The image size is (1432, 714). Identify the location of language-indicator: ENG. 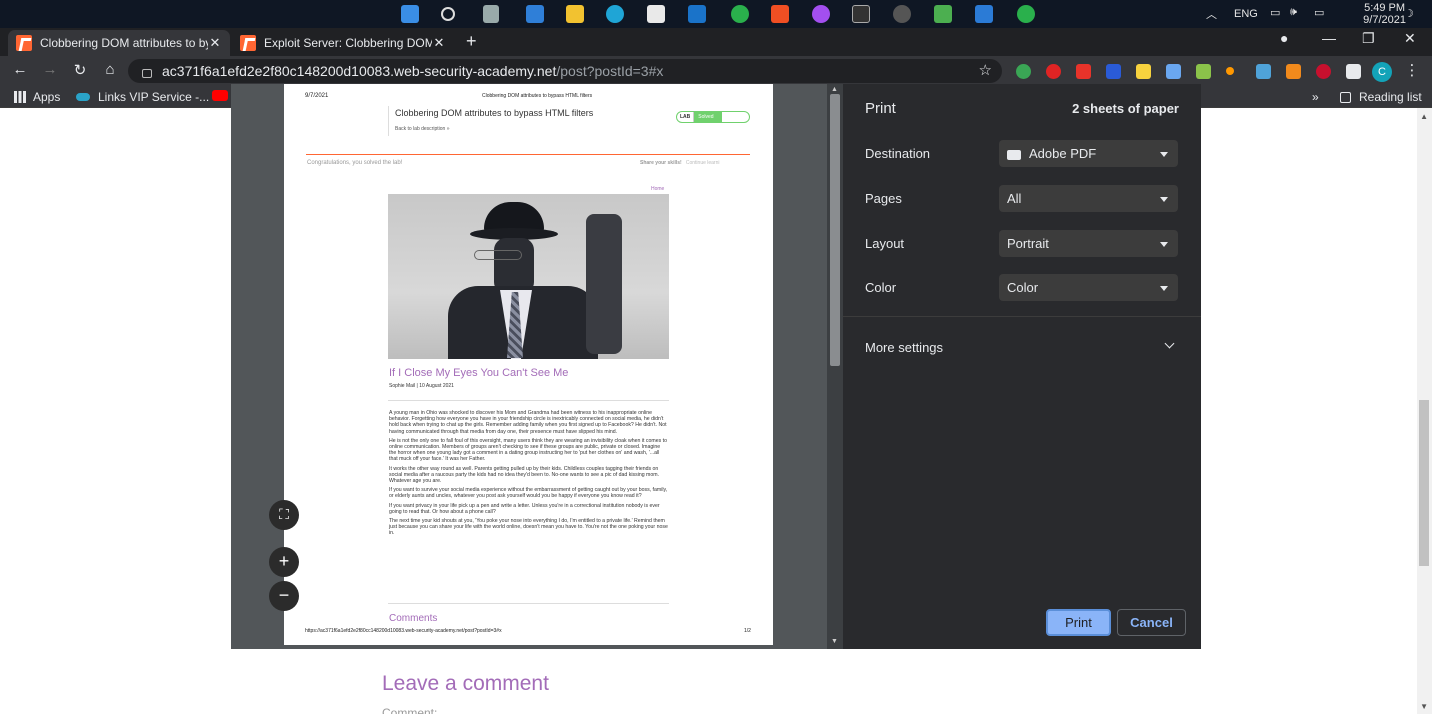
(1246, 14).